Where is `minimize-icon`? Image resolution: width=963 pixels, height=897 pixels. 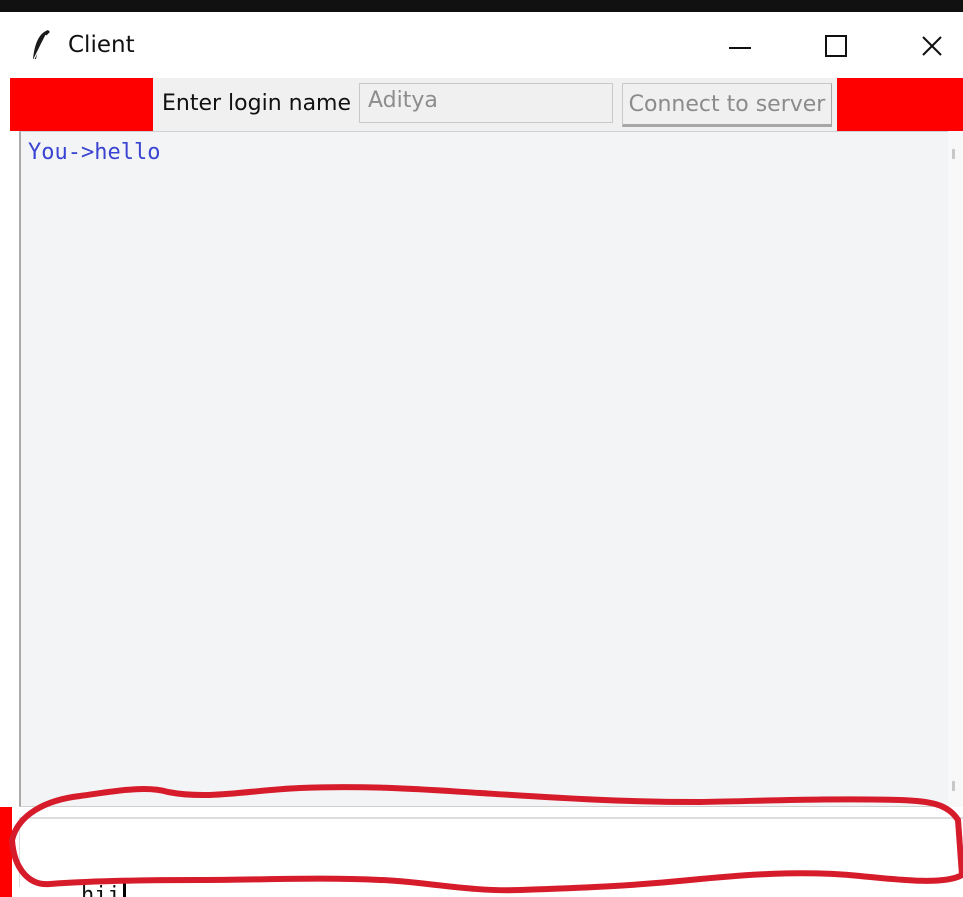 minimize-icon is located at coordinates (740, 48).